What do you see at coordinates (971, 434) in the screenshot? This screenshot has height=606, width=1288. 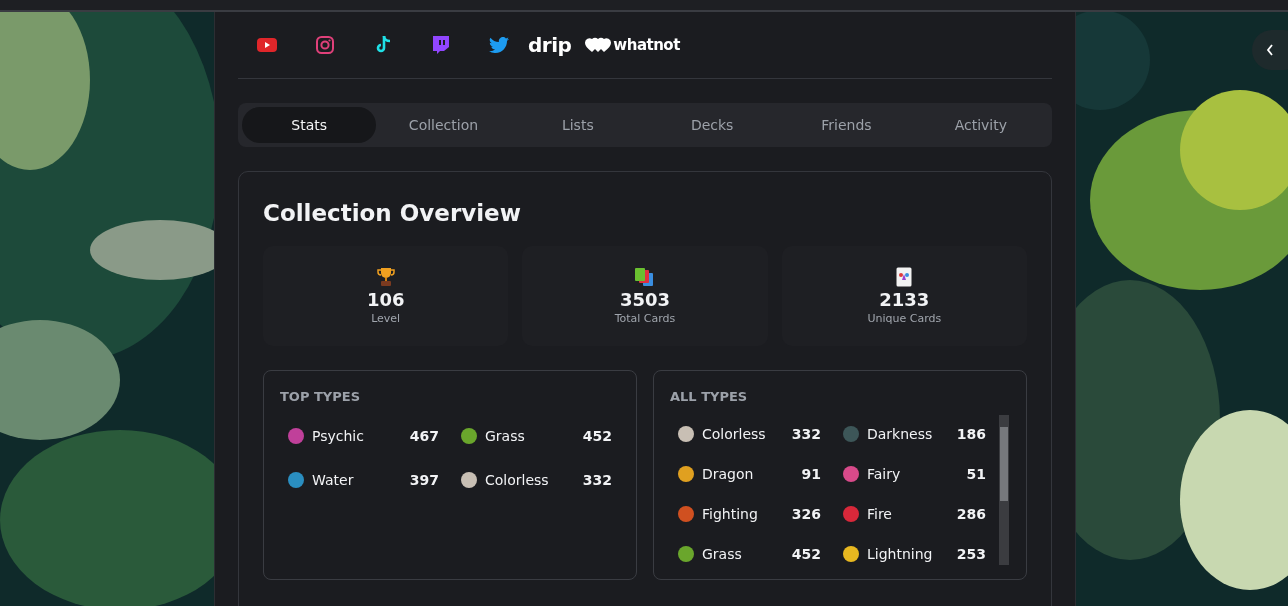 I see `type-count: 186` at bounding box center [971, 434].